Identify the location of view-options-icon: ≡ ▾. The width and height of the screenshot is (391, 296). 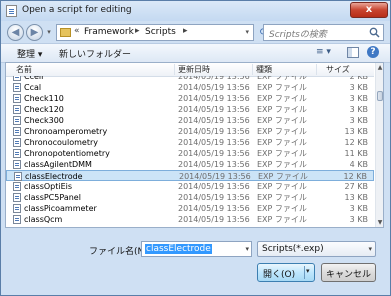
(327, 53).